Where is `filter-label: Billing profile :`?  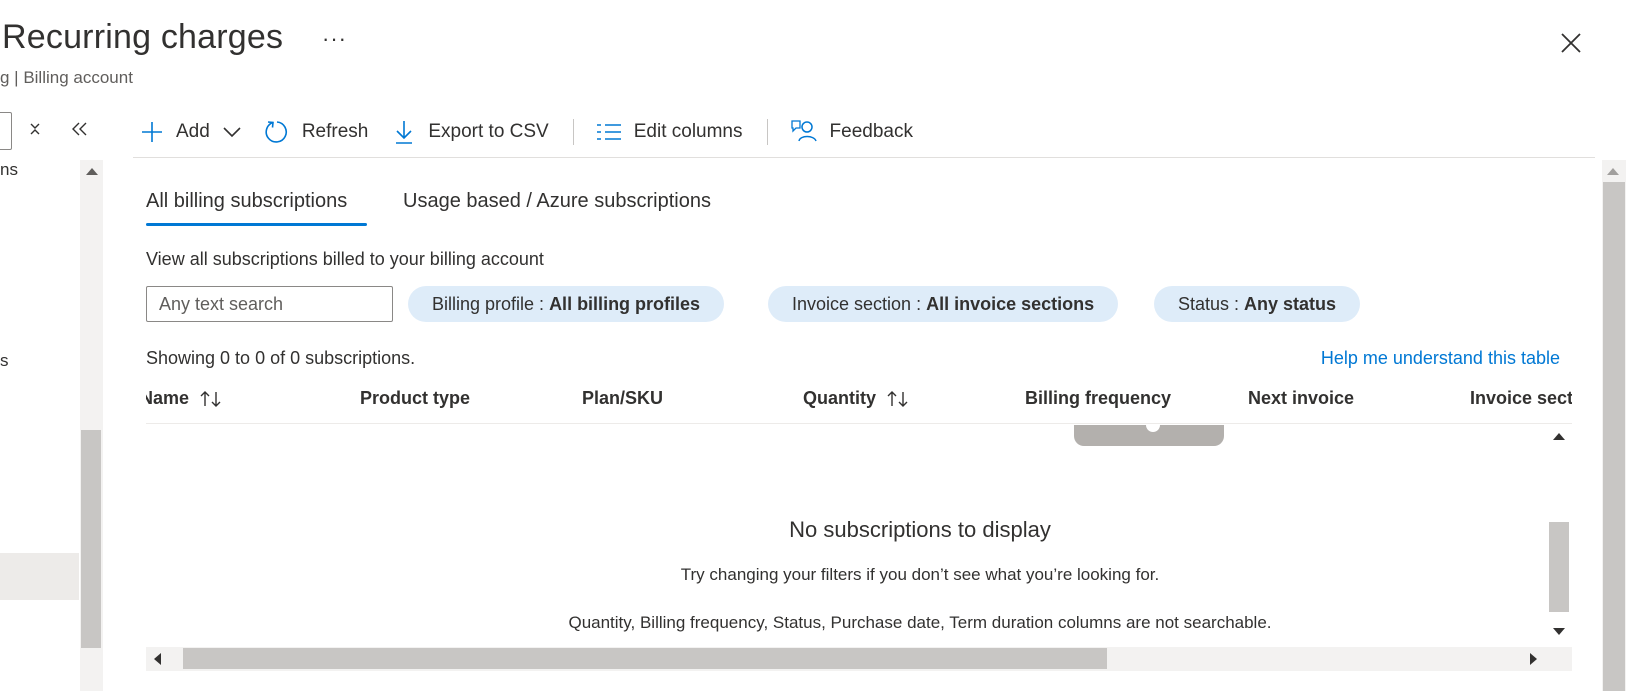
filter-label: Billing profile : is located at coordinates (488, 303).